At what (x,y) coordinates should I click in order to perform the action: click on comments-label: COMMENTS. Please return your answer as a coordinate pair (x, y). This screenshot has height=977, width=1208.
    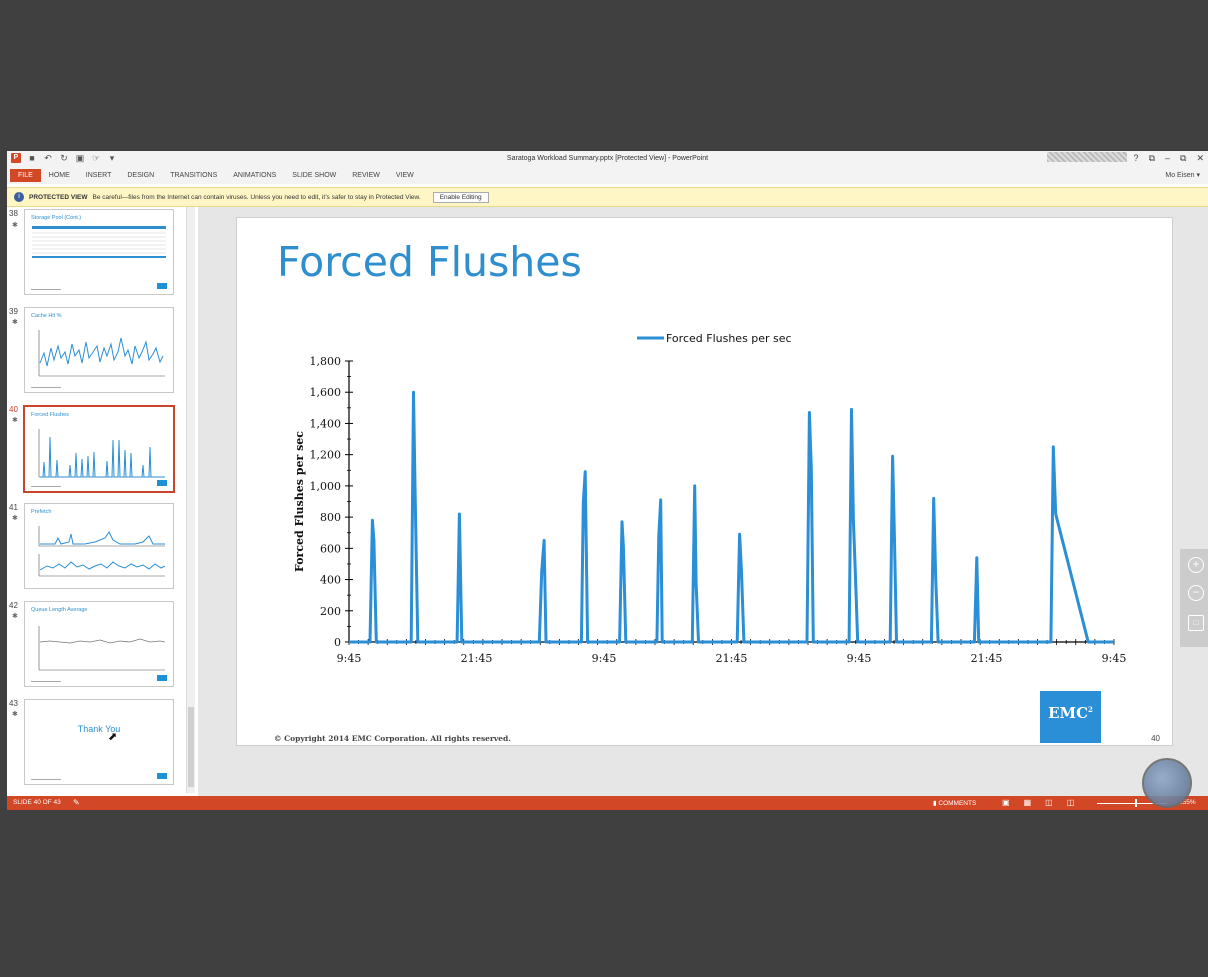
    Looking at the image, I should click on (957, 803).